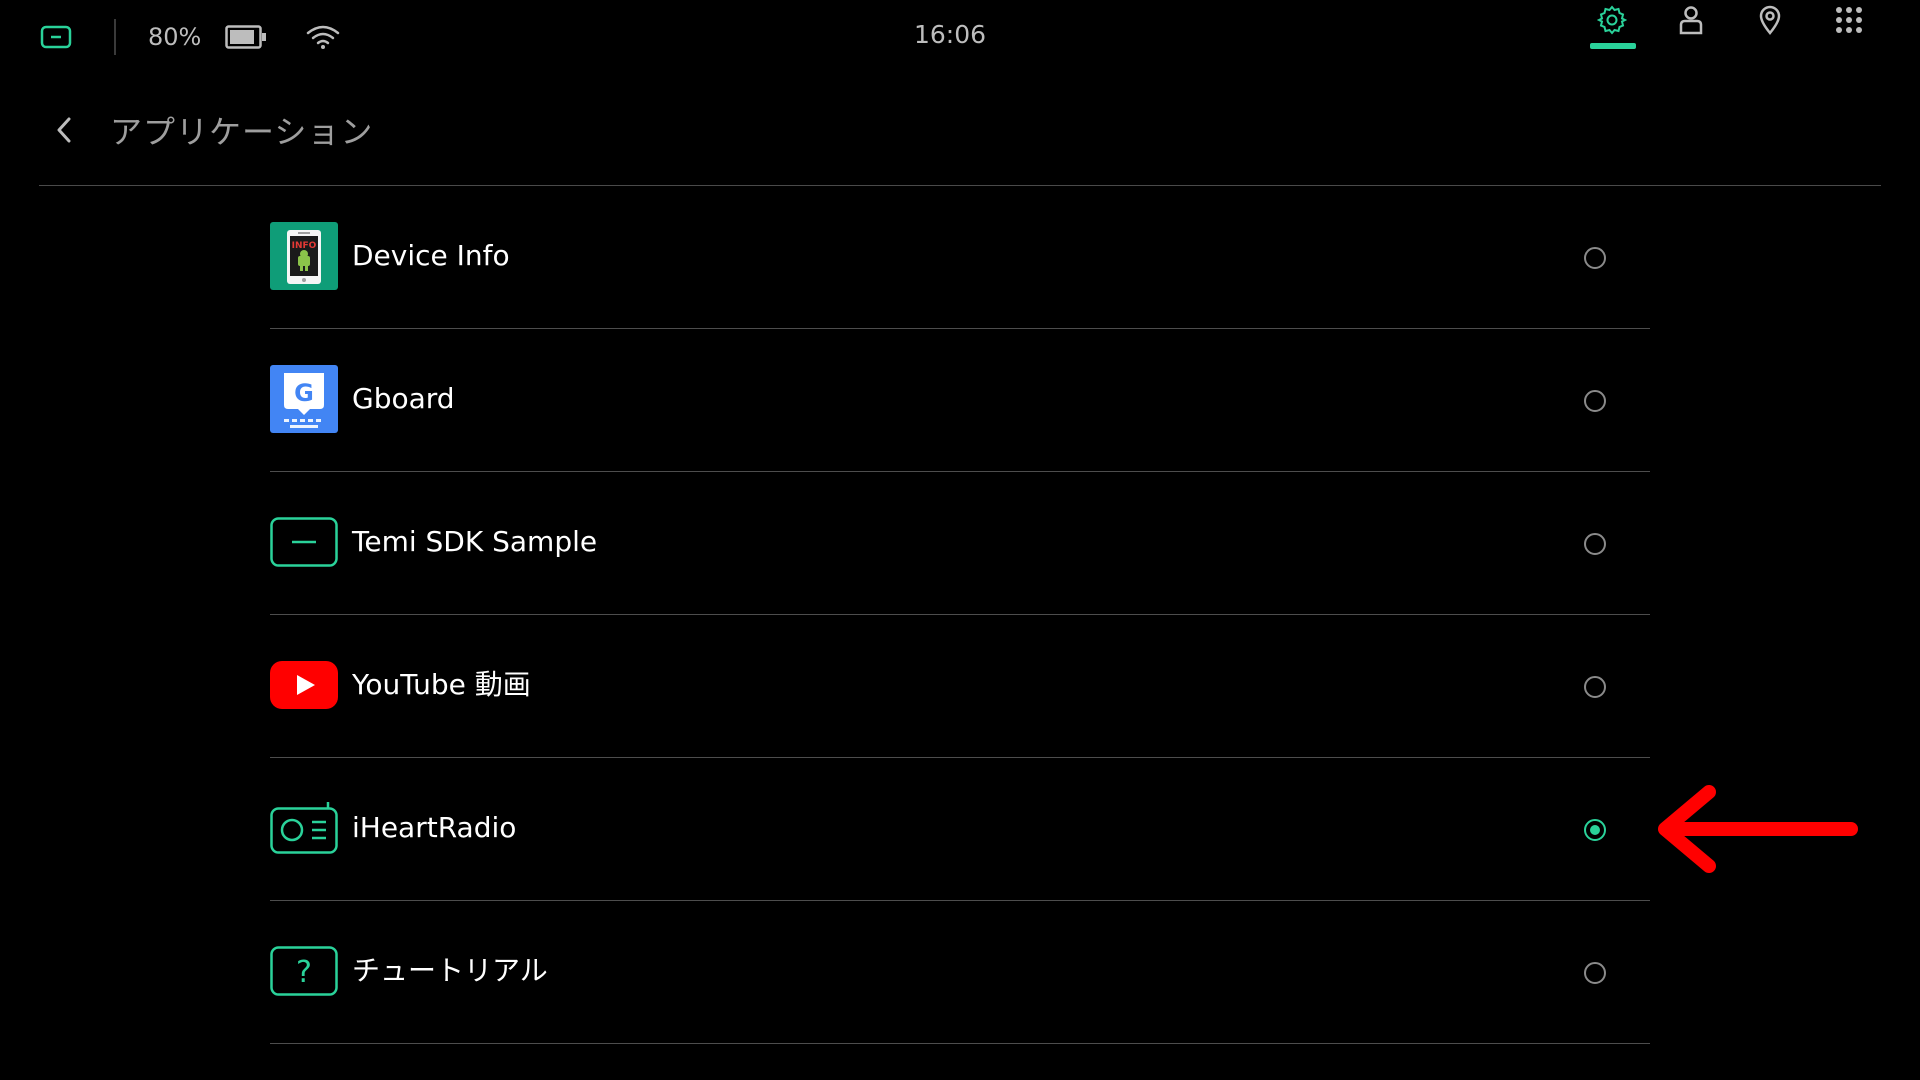 This screenshot has height=1080, width=1920. I want to click on page-header: アプリケーション, so click(206, 130).